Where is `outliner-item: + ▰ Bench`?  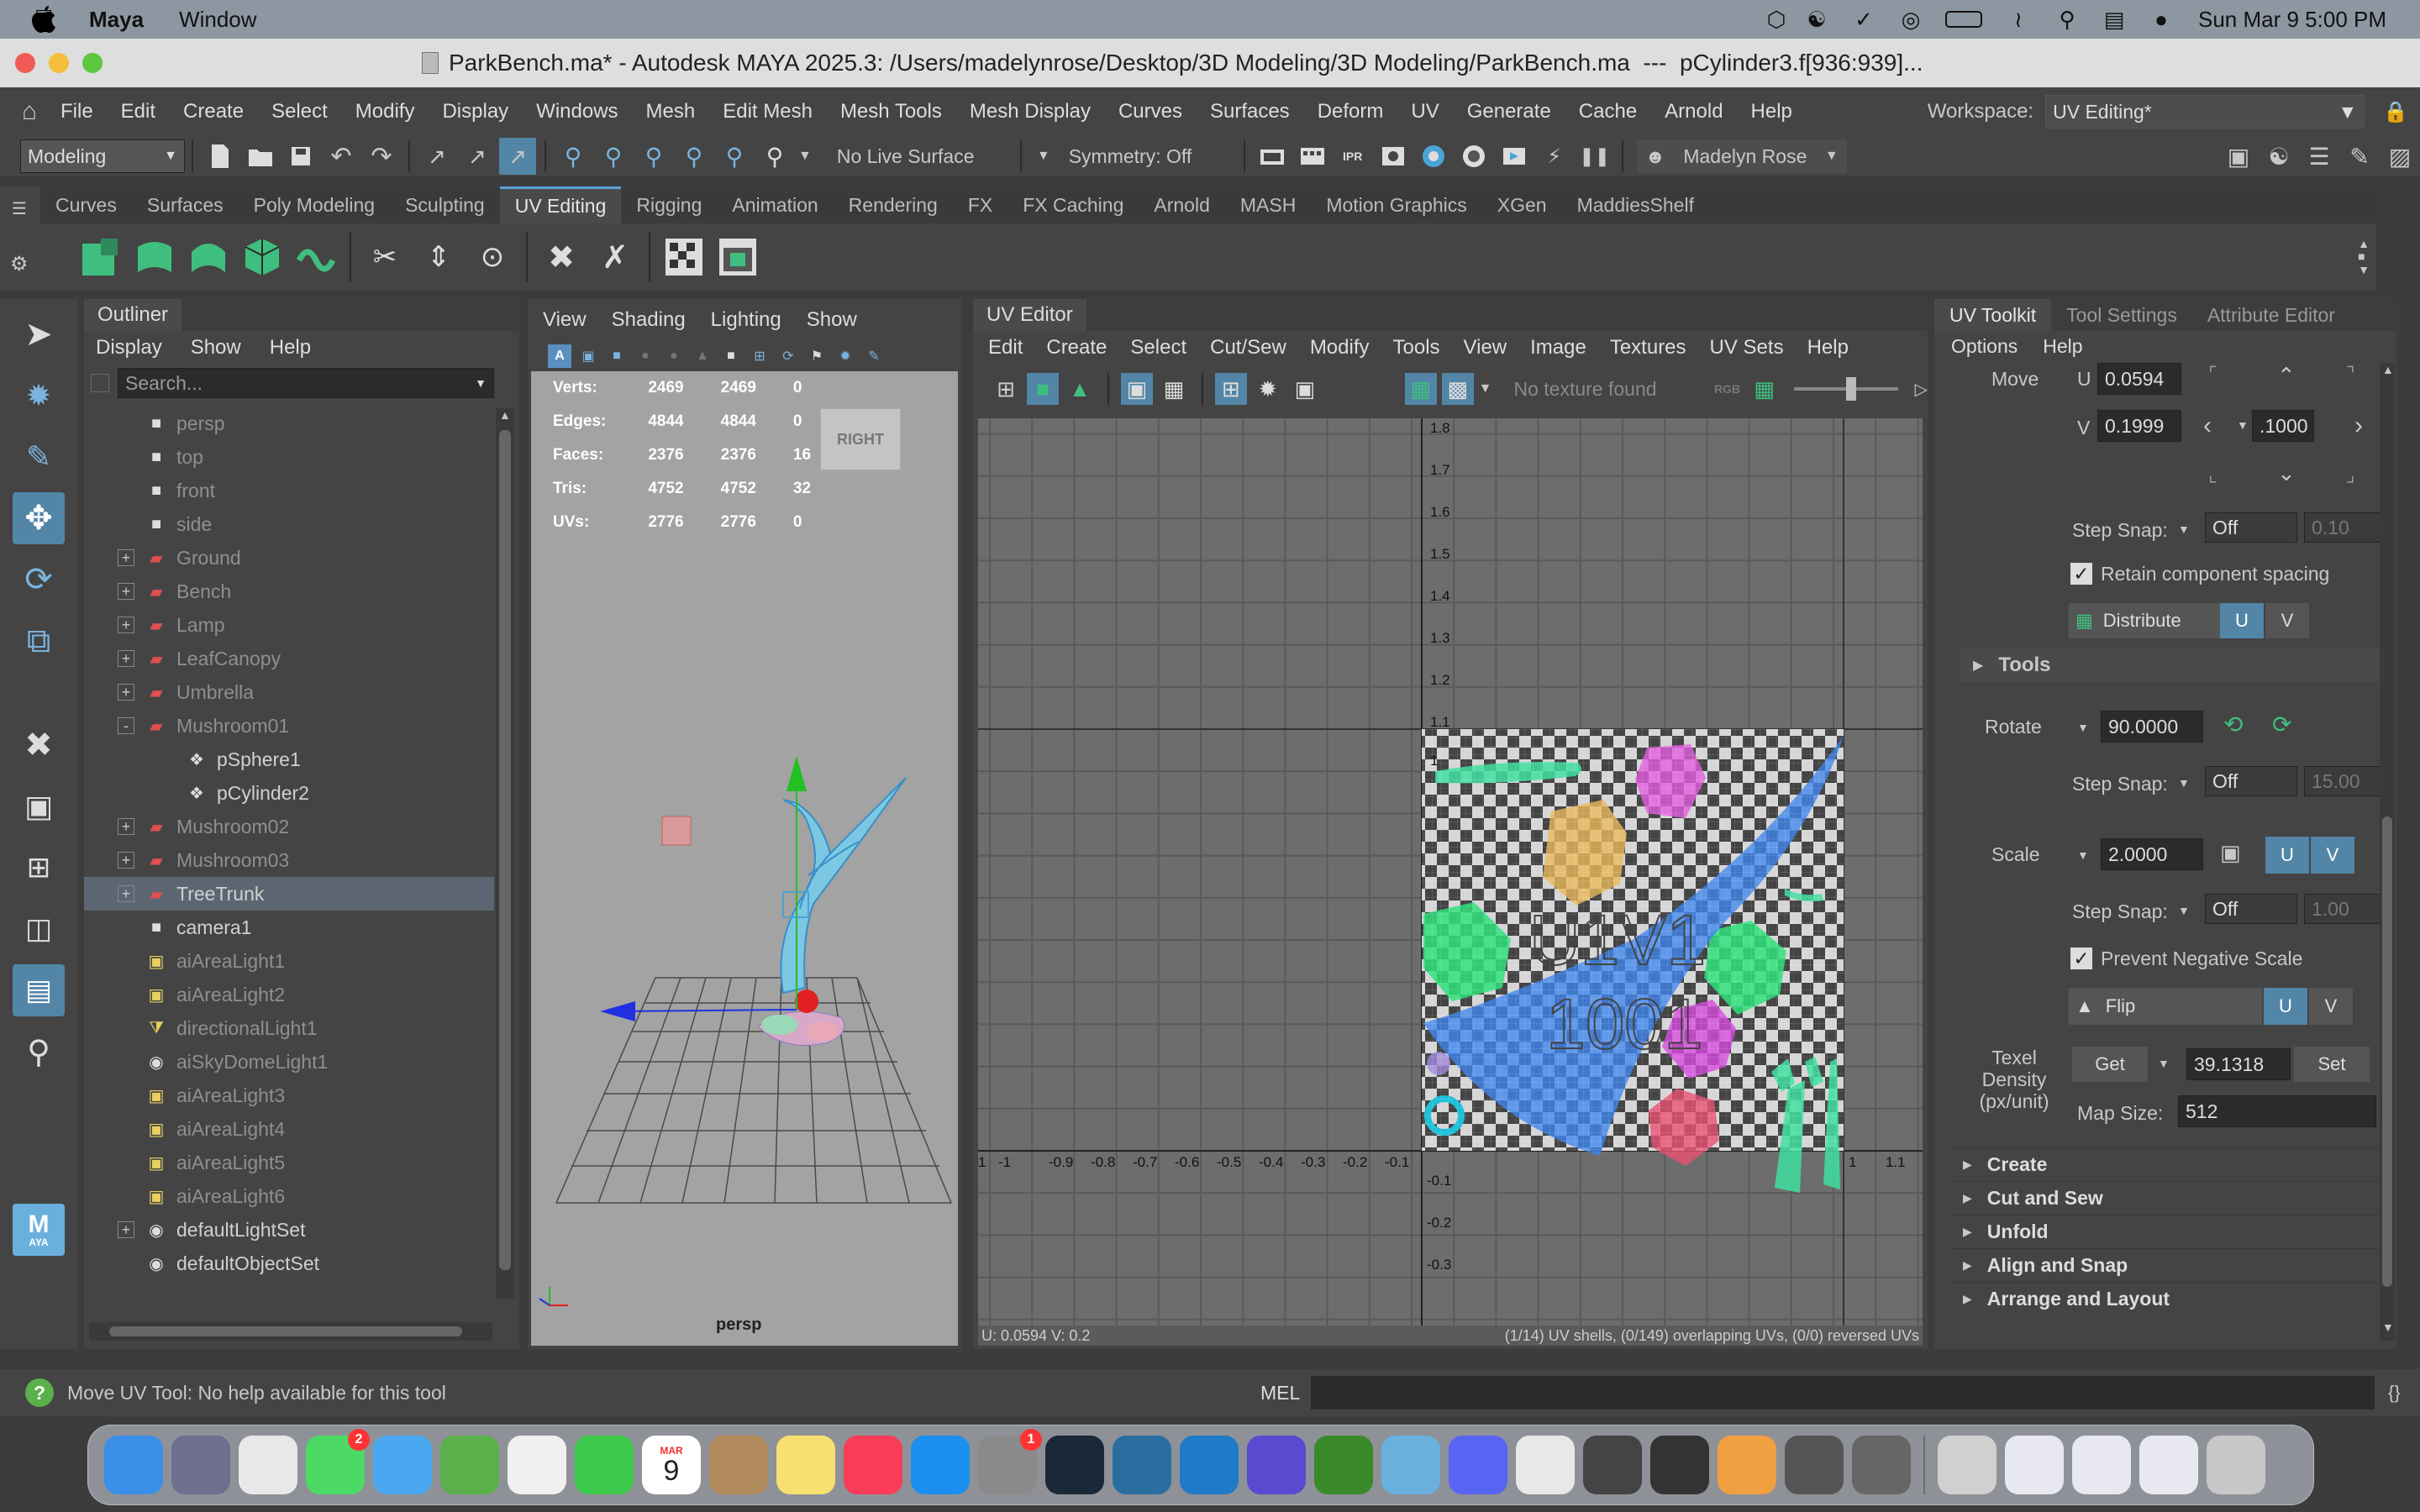 outliner-item: + ▰ Bench is located at coordinates (289, 591).